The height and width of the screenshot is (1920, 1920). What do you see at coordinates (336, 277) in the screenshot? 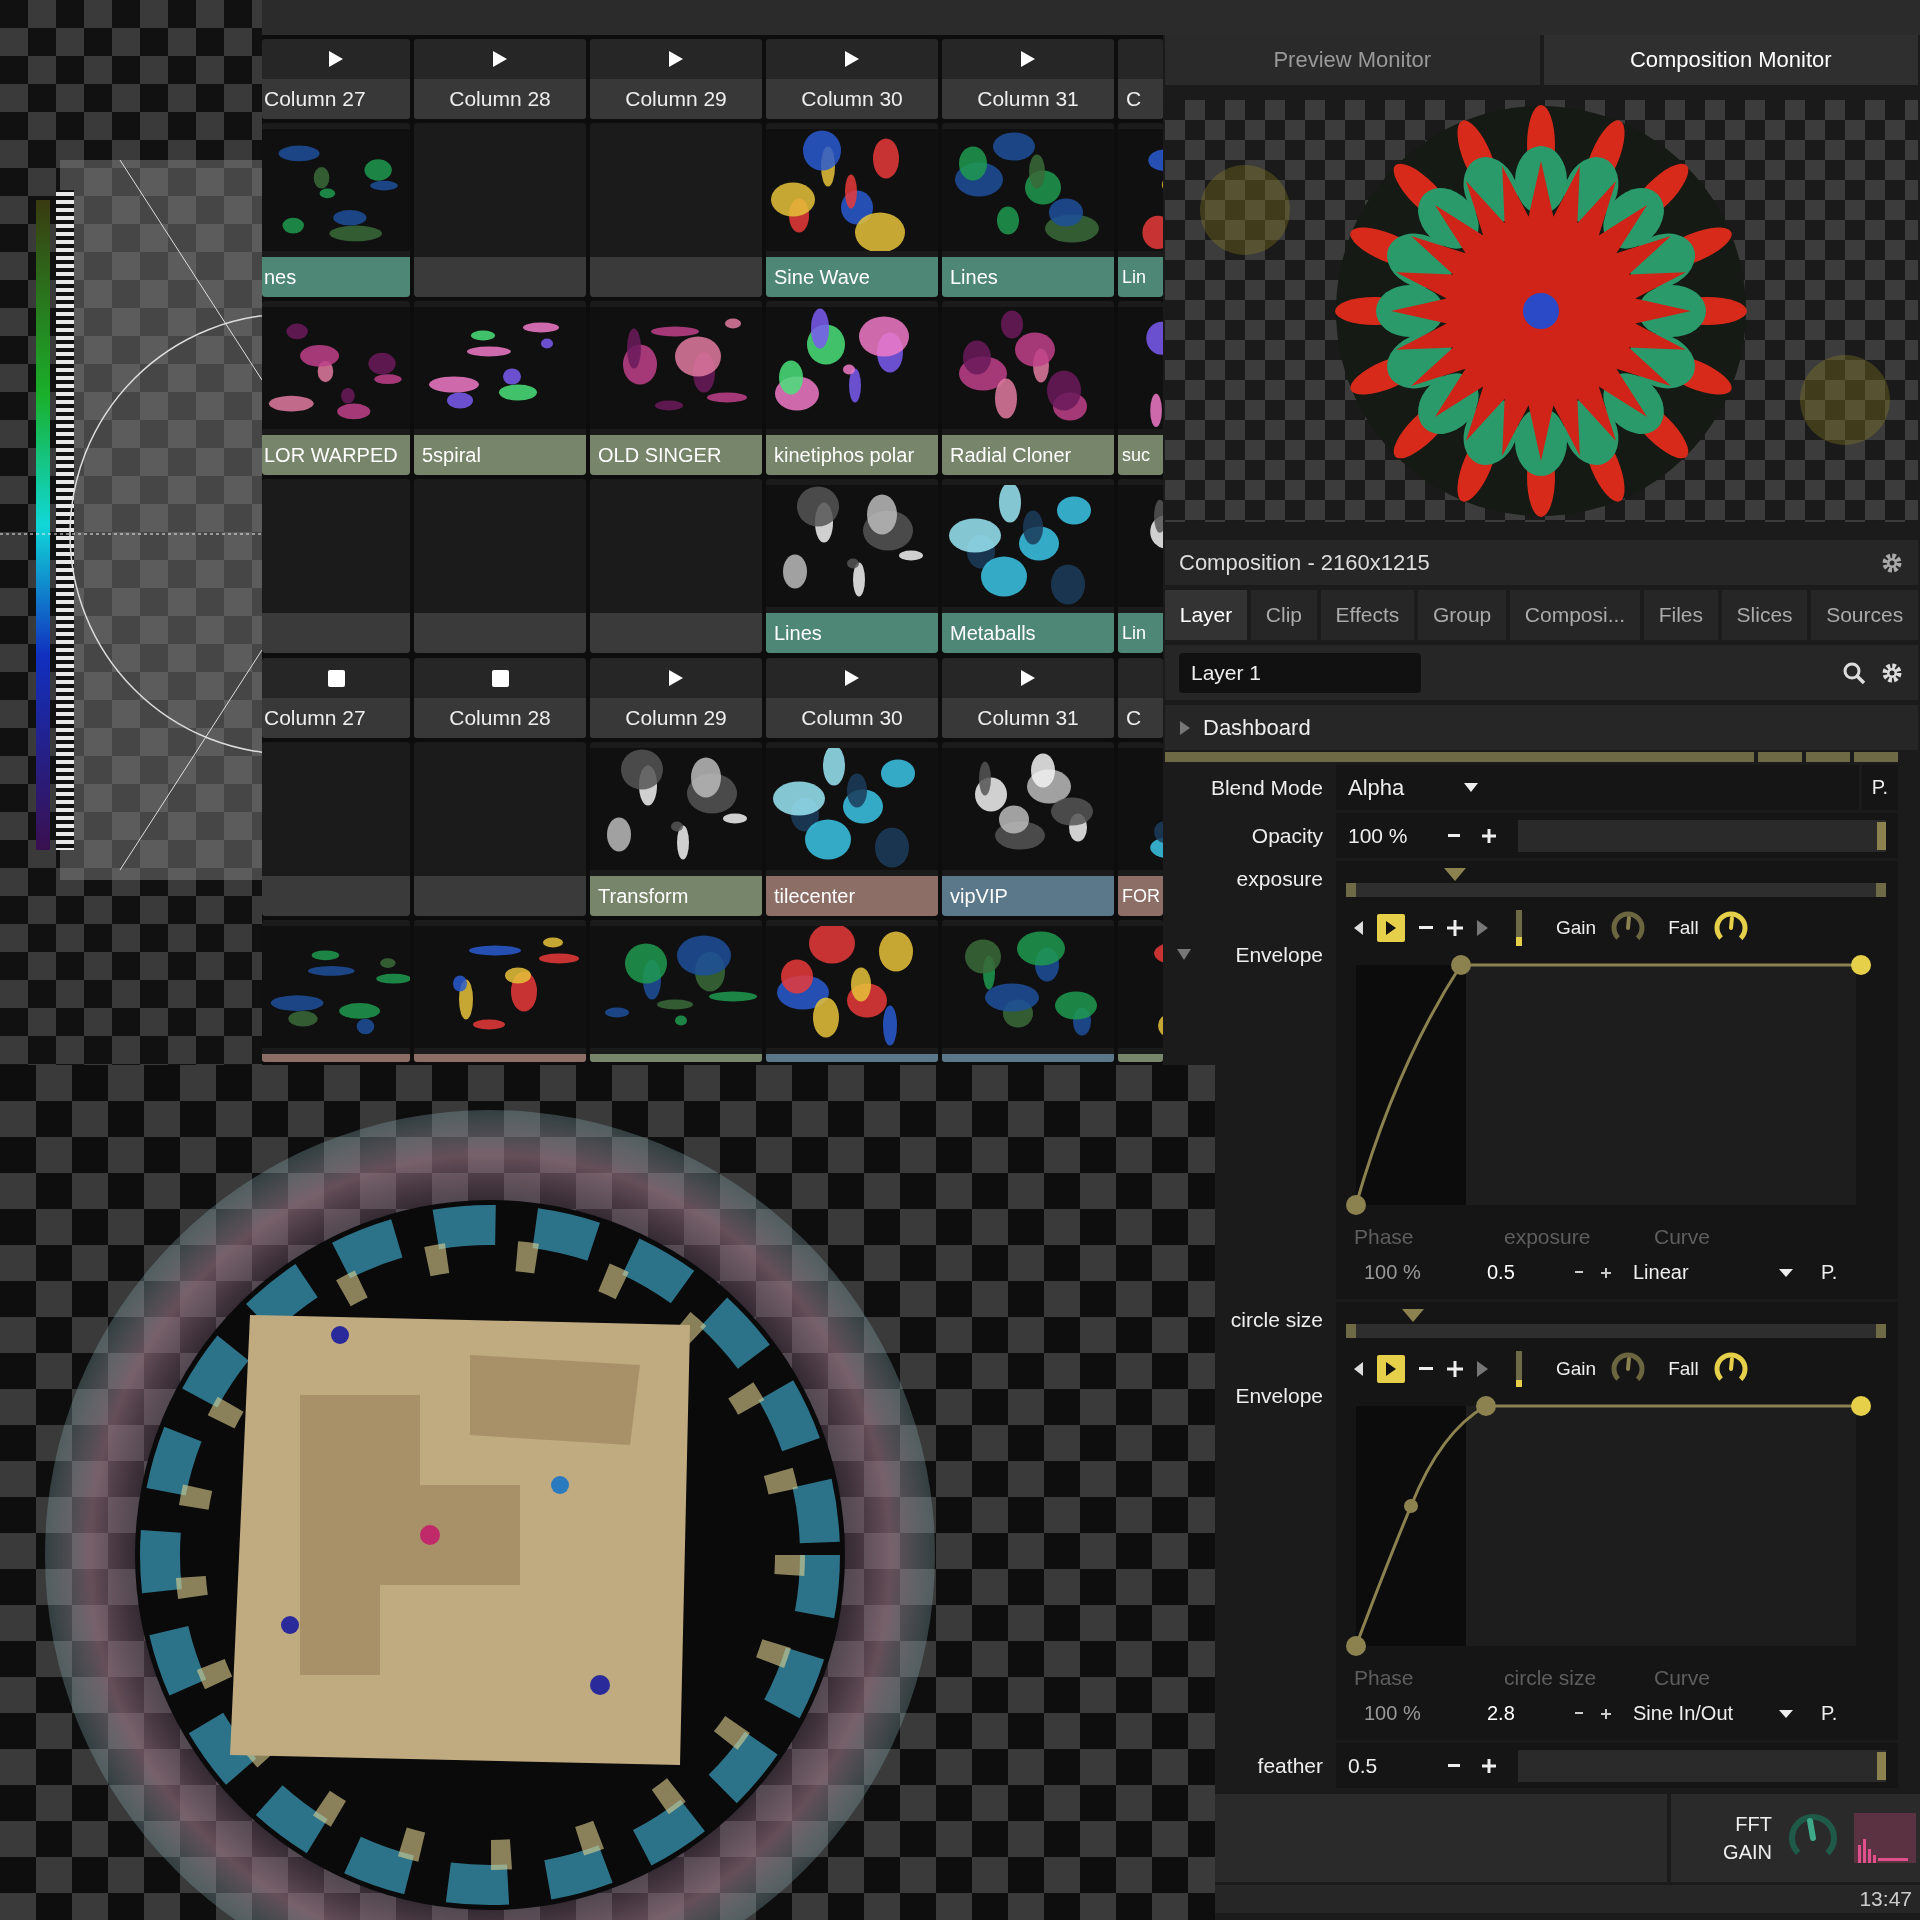
I see `clip-label: nes` at bounding box center [336, 277].